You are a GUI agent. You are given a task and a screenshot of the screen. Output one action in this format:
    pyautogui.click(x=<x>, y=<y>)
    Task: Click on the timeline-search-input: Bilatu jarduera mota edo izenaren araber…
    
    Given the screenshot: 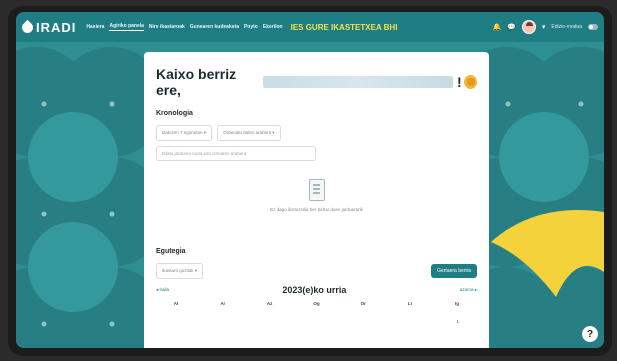 What is the action you would take?
    pyautogui.click(x=236, y=153)
    